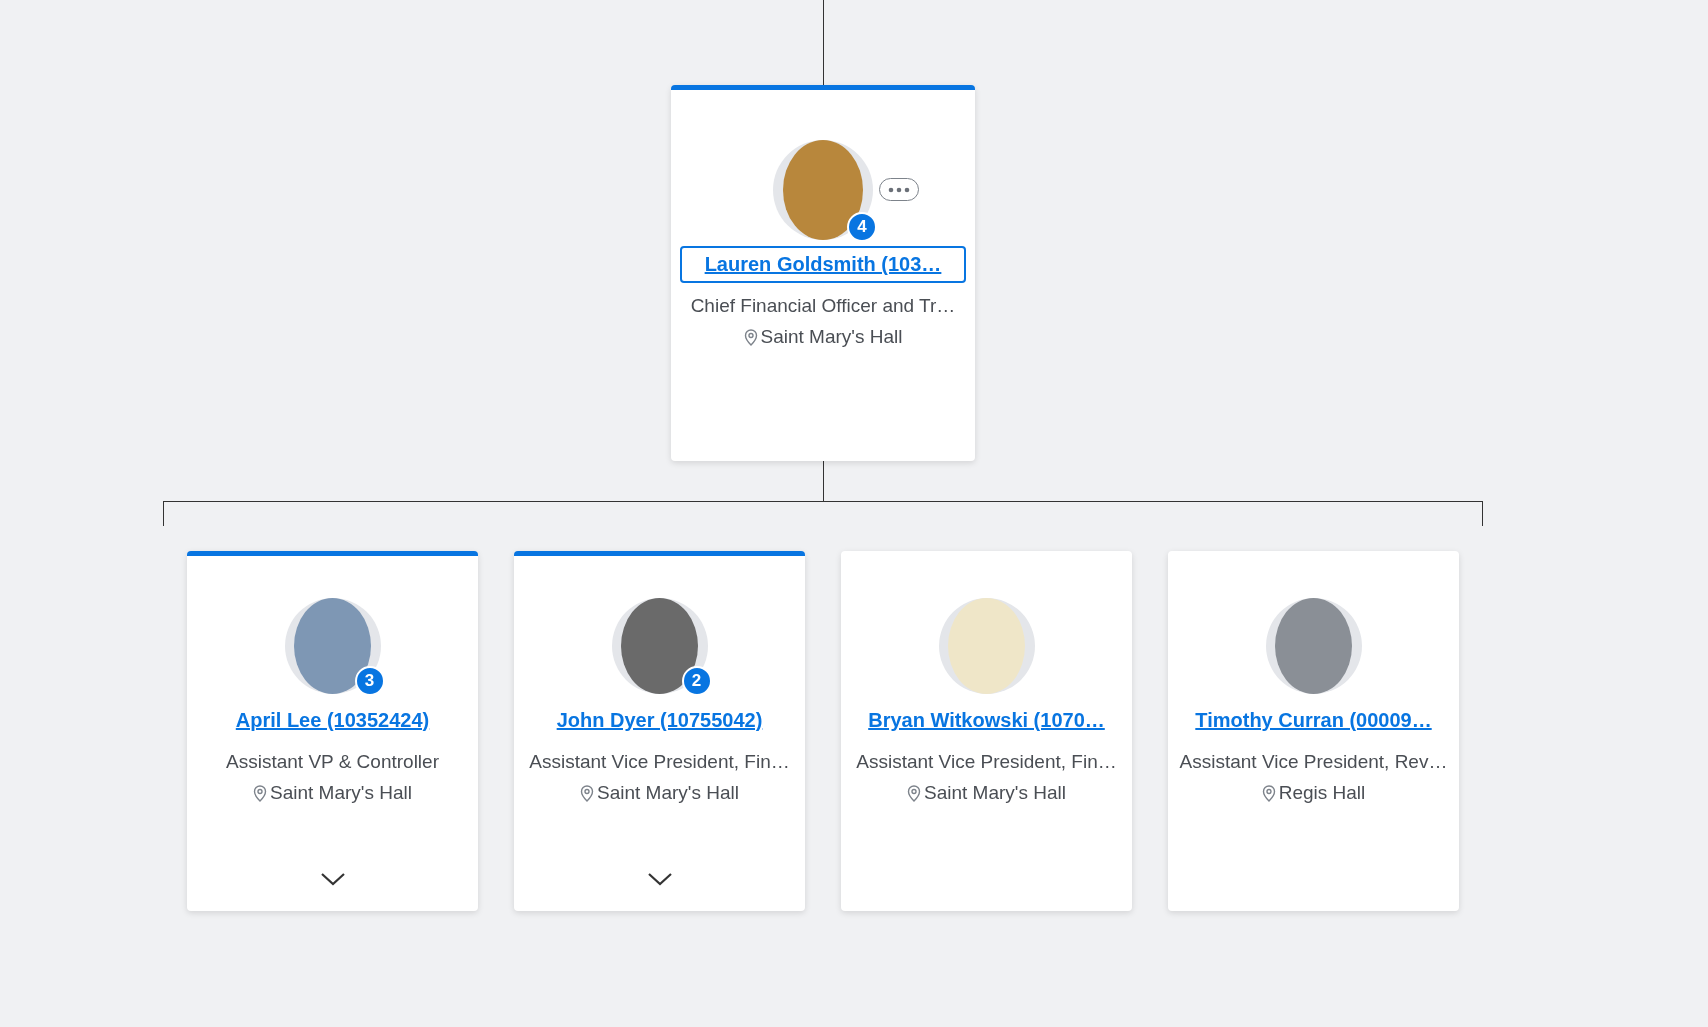  What do you see at coordinates (659, 720) in the screenshot?
I see `employee-name-link: John Dyer (10755042)` at bounding box center [659, 720].